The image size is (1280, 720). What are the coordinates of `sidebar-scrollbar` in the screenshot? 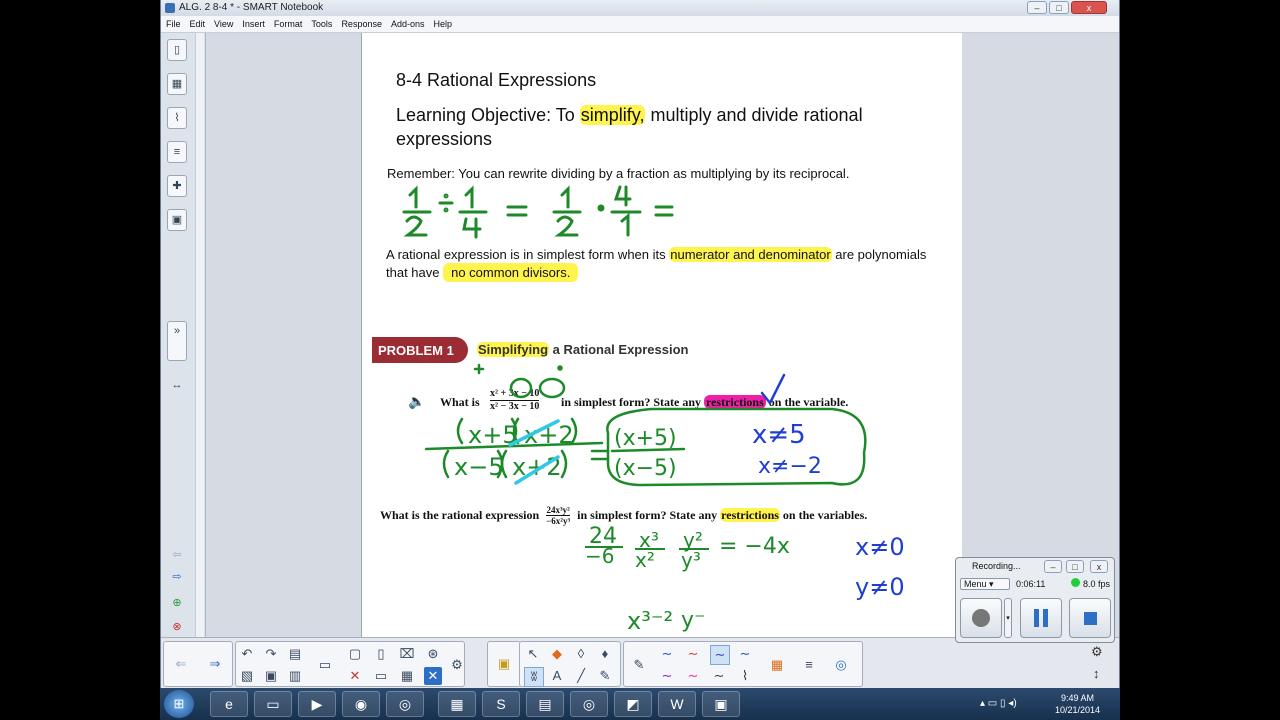 It's located at (199, 335).